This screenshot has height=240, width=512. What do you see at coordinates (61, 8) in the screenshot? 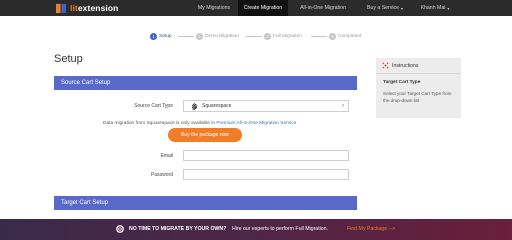
I see `logo-icon` at bounding box center [61, 8].